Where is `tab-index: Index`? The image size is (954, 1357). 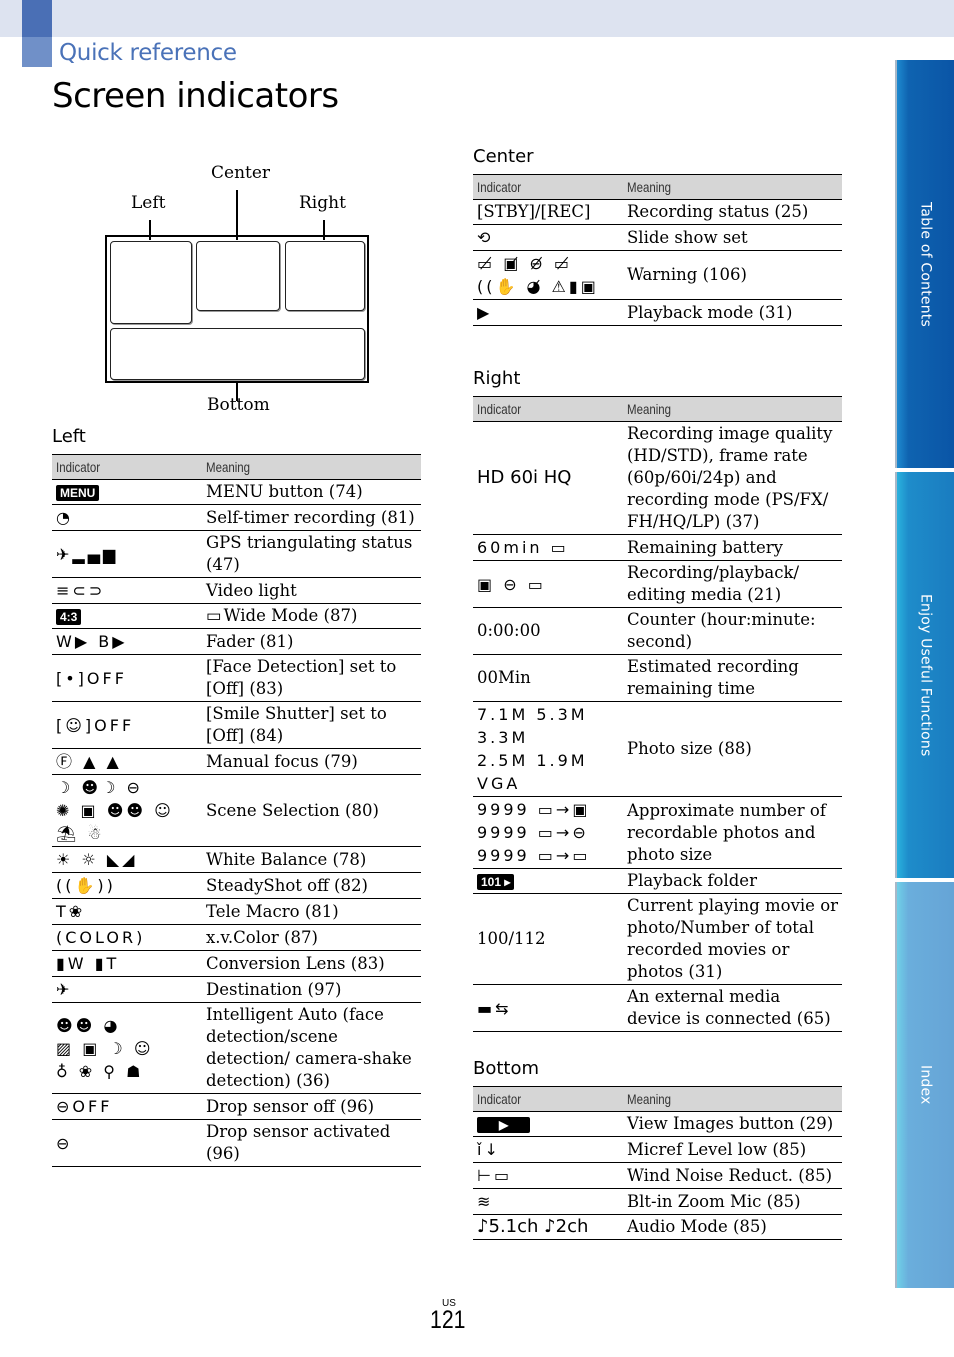 tab-index: Index is located at coordinates (924, 1085).